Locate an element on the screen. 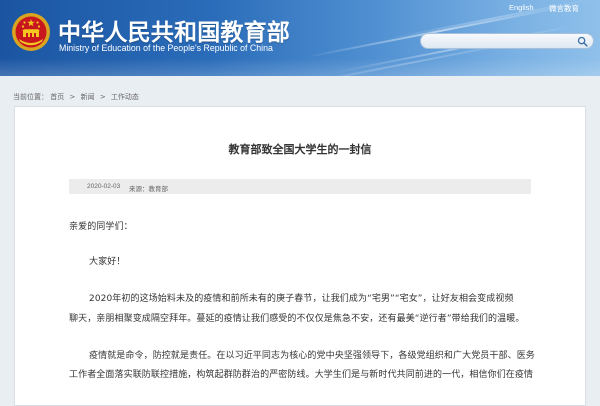  header-light-band is located at coordinates (300, 67).